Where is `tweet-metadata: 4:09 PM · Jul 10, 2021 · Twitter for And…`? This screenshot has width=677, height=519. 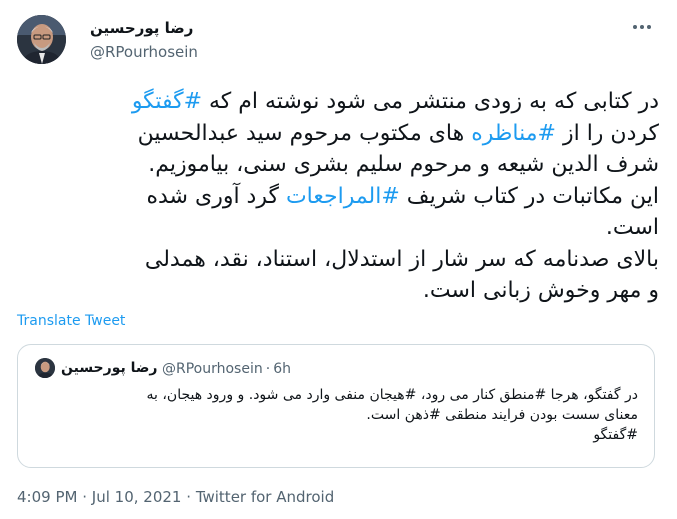 tweet-metadata: 4:09 PM · Jul 10, 2021 · Twitter for And… is located at coordinates (175, 497).